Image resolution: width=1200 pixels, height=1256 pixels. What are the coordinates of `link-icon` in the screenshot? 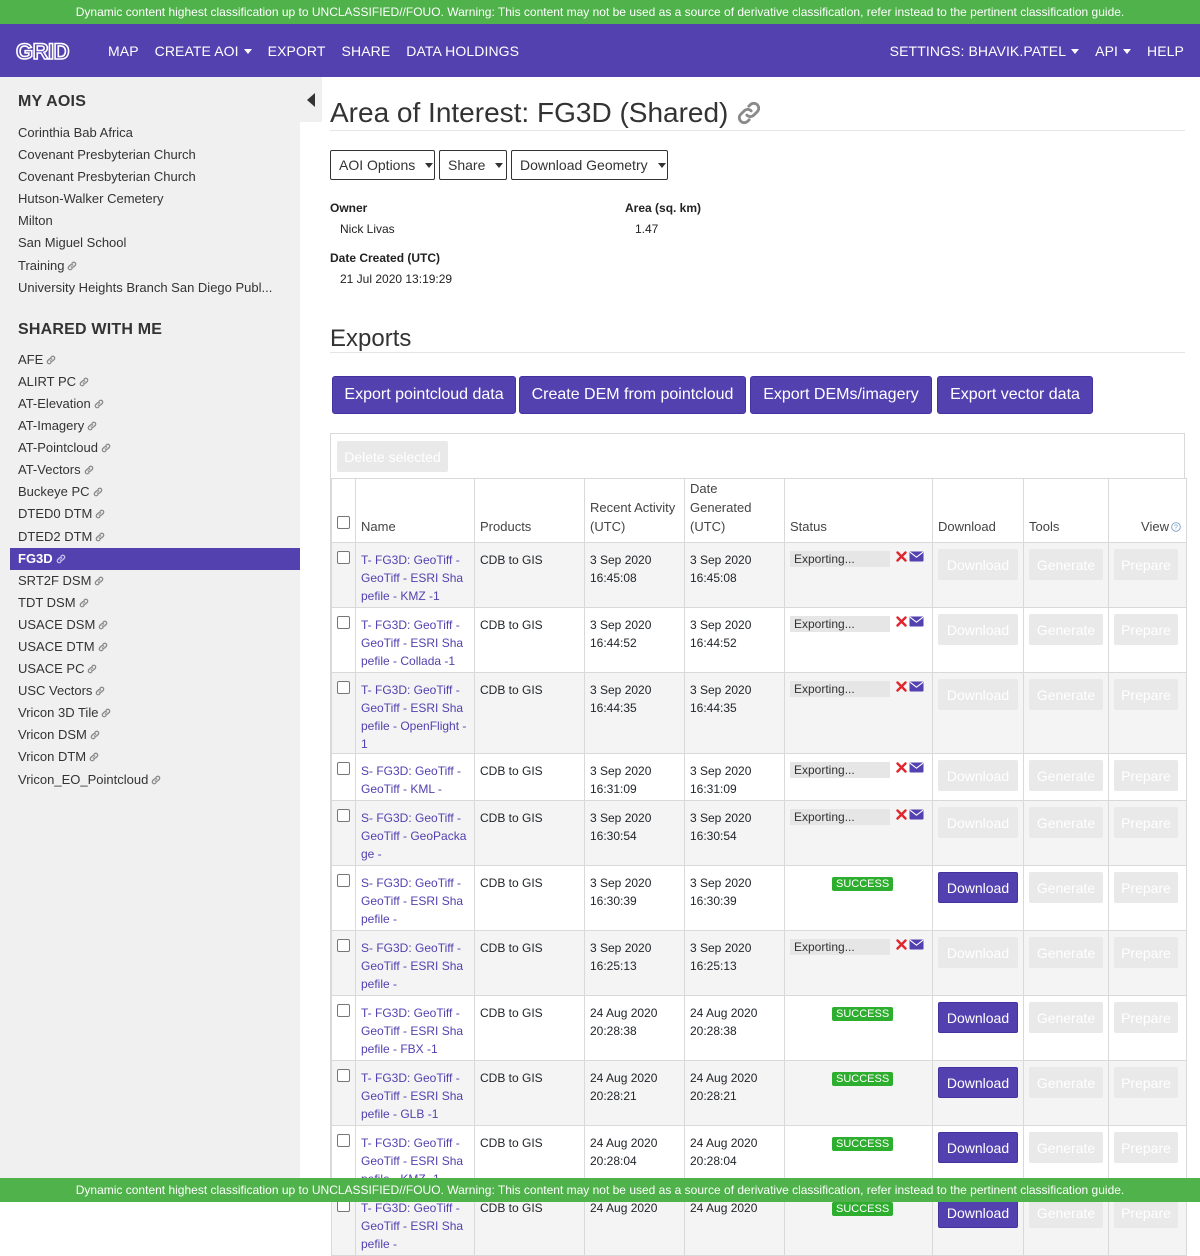 It's located at (749, 113).